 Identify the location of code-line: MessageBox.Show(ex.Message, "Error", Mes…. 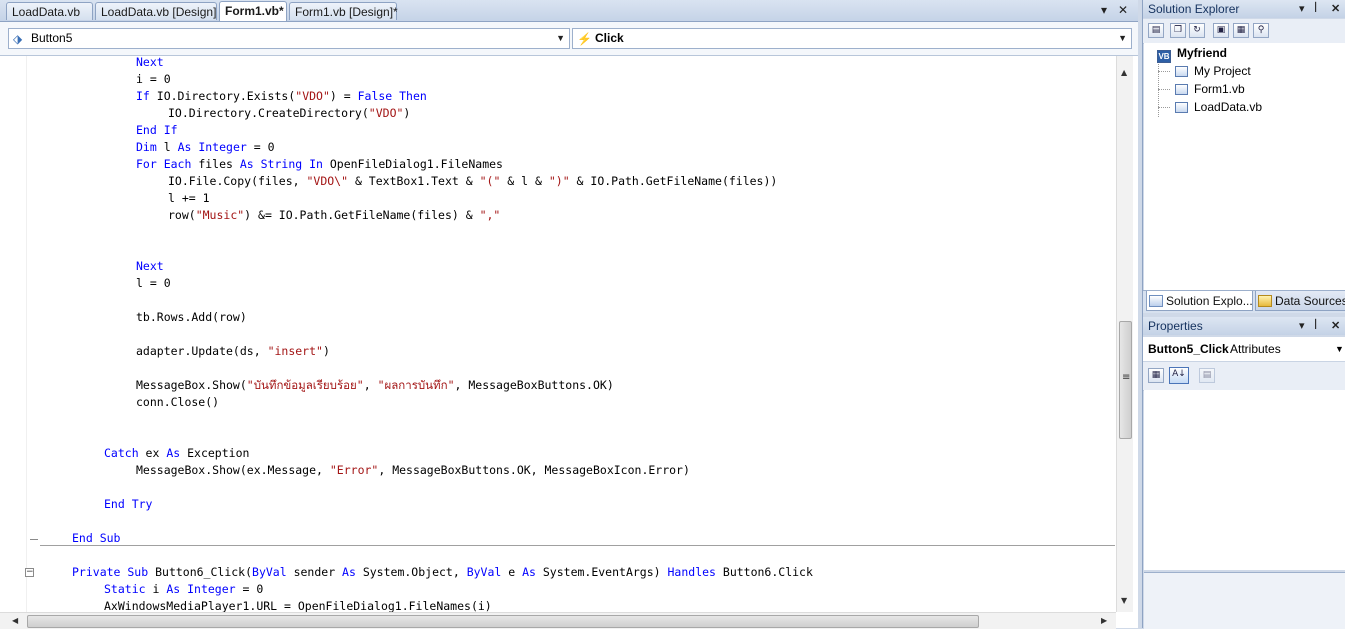
(413, 470).